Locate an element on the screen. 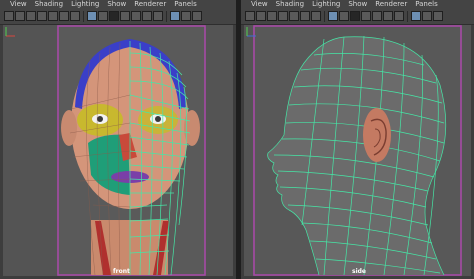 The height and width of the screenshot is (279, 474). ear-left is located at coordinates (69, 128).